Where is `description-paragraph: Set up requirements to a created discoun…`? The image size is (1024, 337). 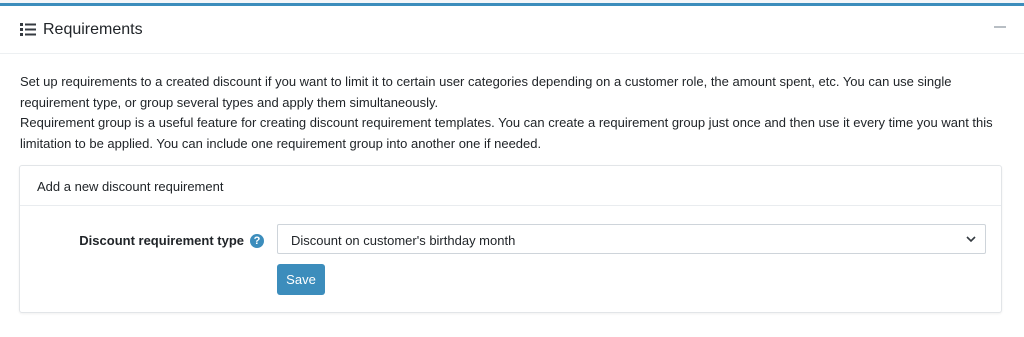 description-paragraph: Set up requirements to a created discoun… is located at coordinates (486, 92).